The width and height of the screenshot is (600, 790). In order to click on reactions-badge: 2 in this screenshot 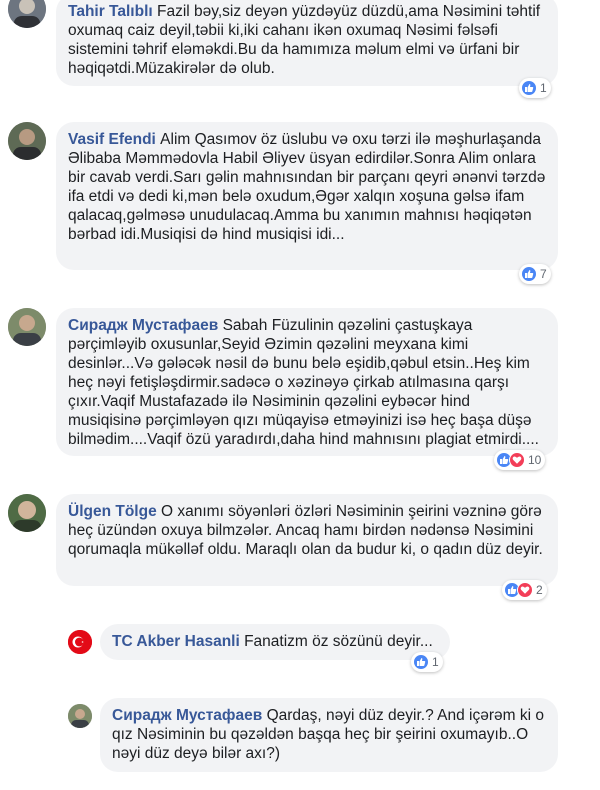, I will do `click(524, 590)`.